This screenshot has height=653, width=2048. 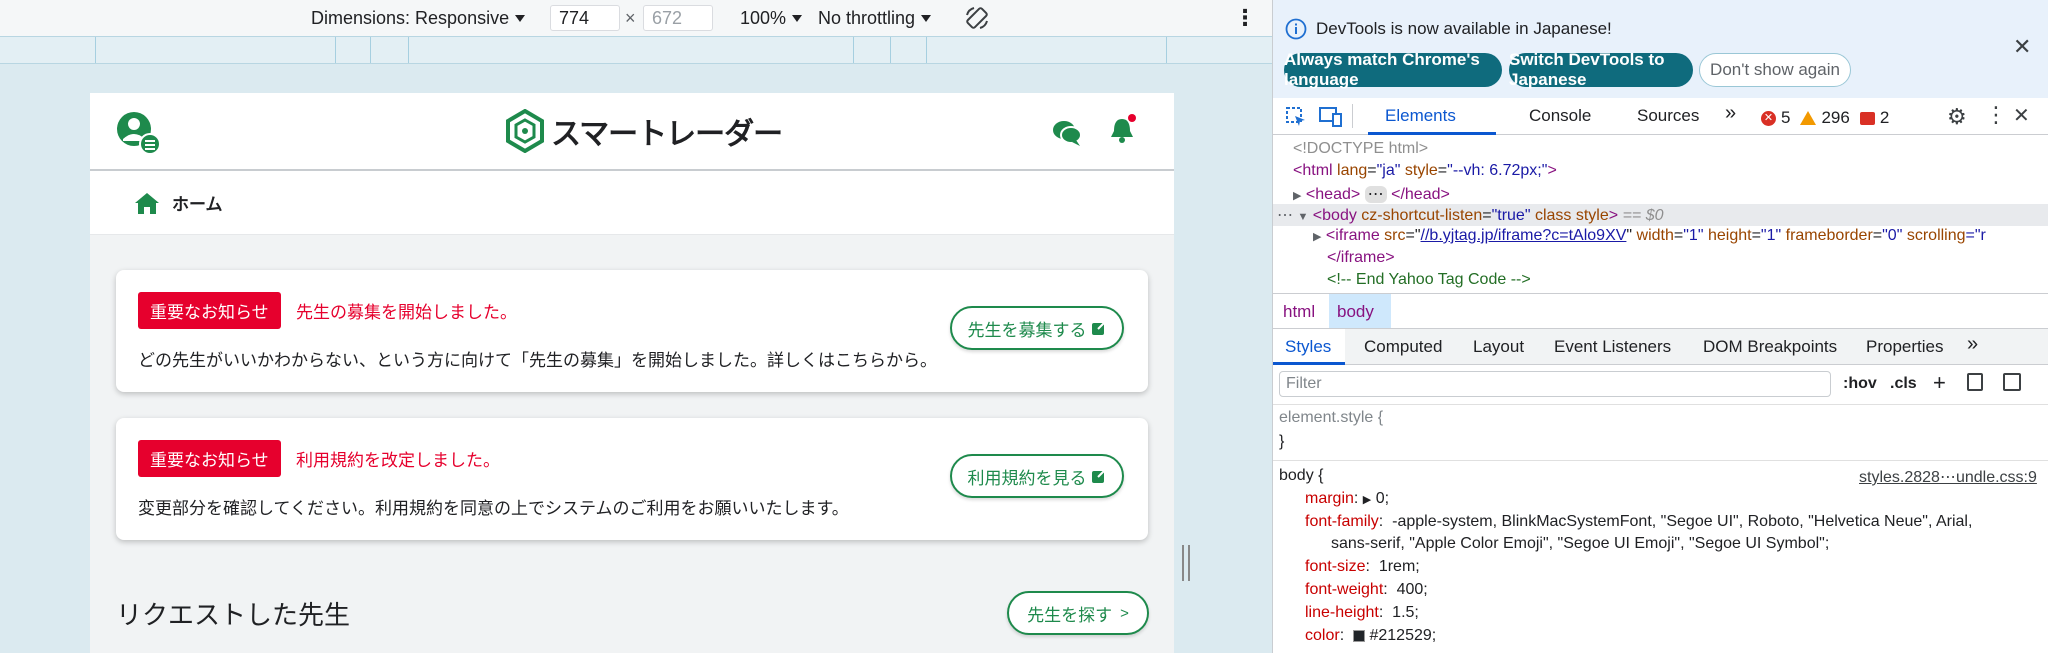 I want to click on user-menu-icon, so click(x=140, y=135).